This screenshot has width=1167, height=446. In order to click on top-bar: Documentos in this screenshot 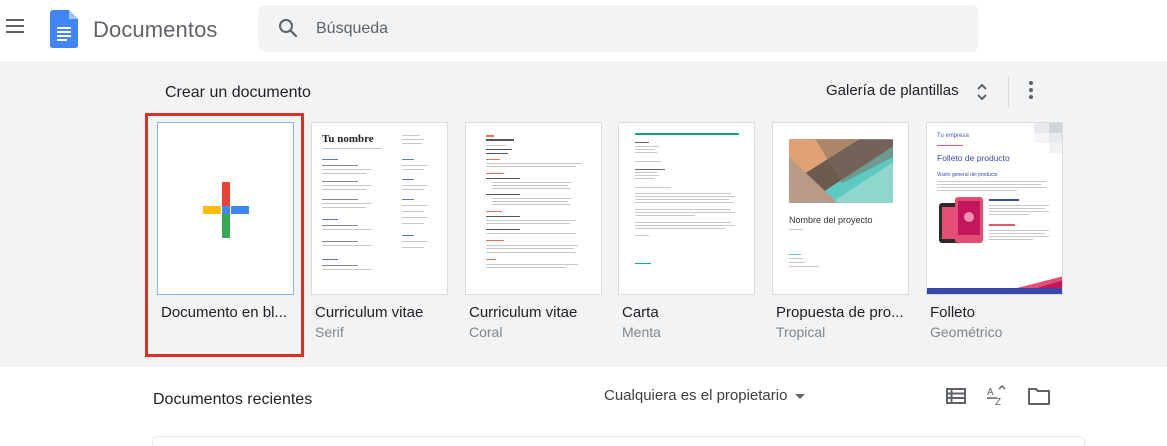, I will do `click(583, 30)`.